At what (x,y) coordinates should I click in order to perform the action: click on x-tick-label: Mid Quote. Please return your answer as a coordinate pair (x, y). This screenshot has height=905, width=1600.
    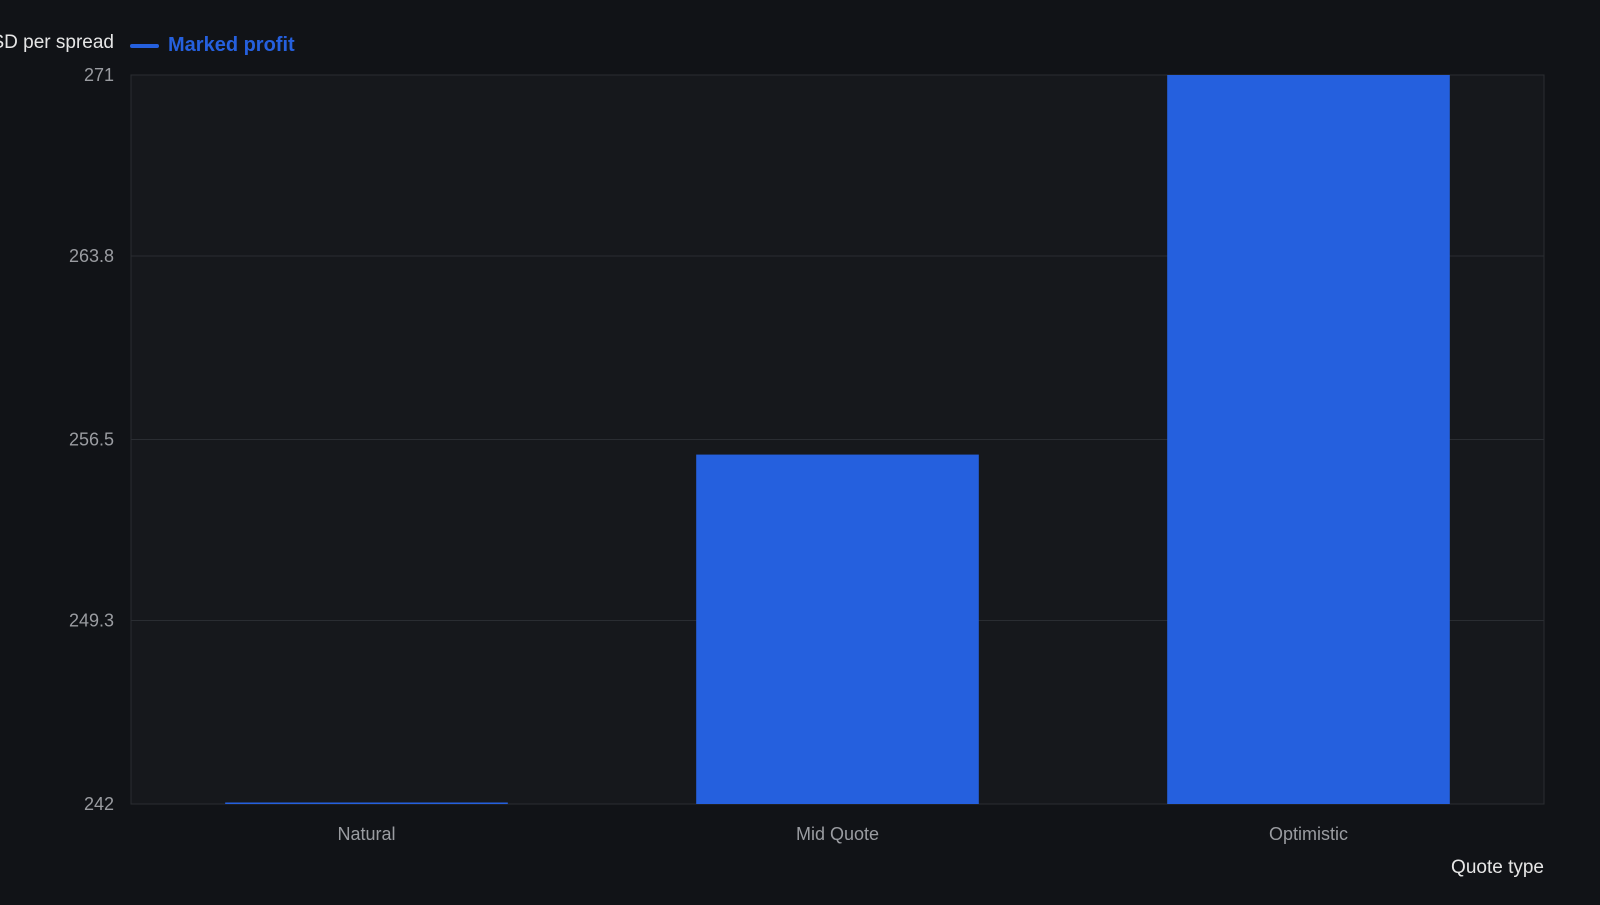
    Looking at the image, I should click on (837, 834).